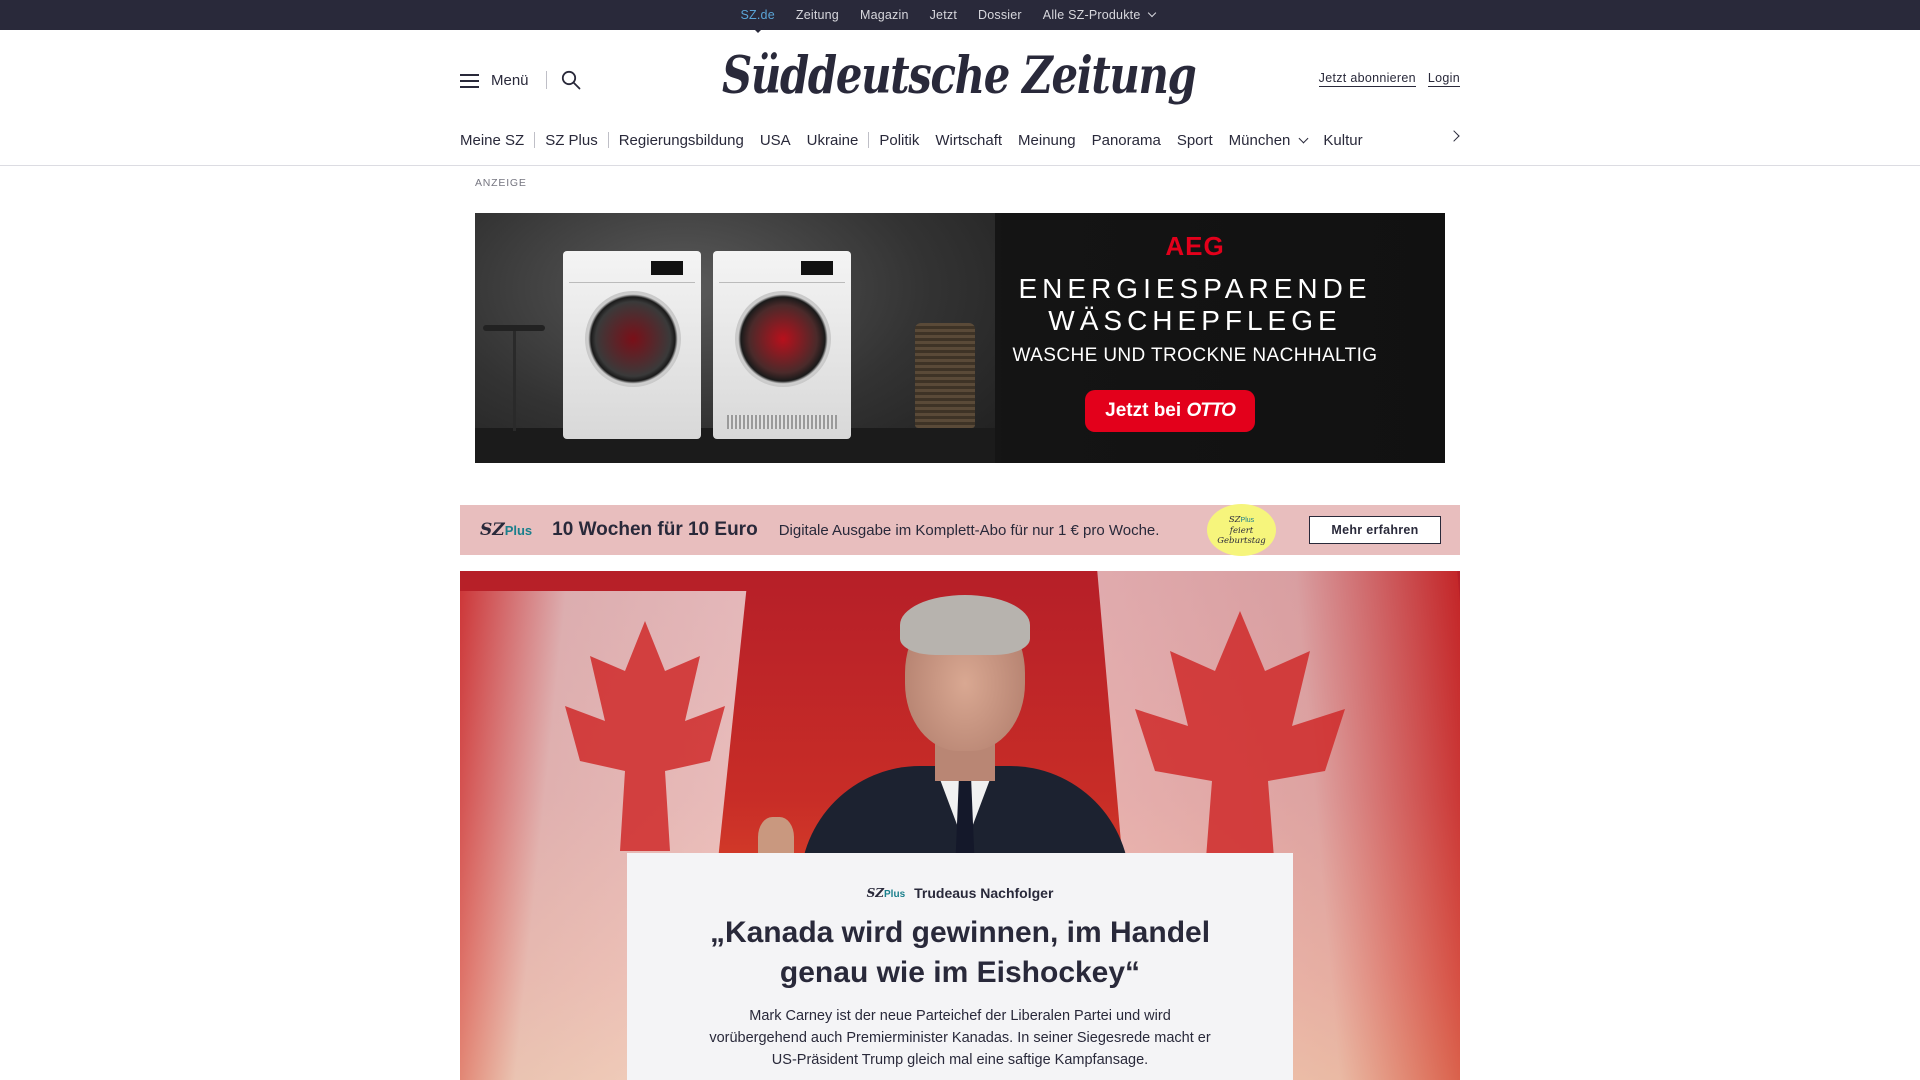 The height and width of the screenshot is (1080, 1920). Describe the element at coordinates (514, 381) in the screenshot. I see `ad-image-table-leg` at that location.